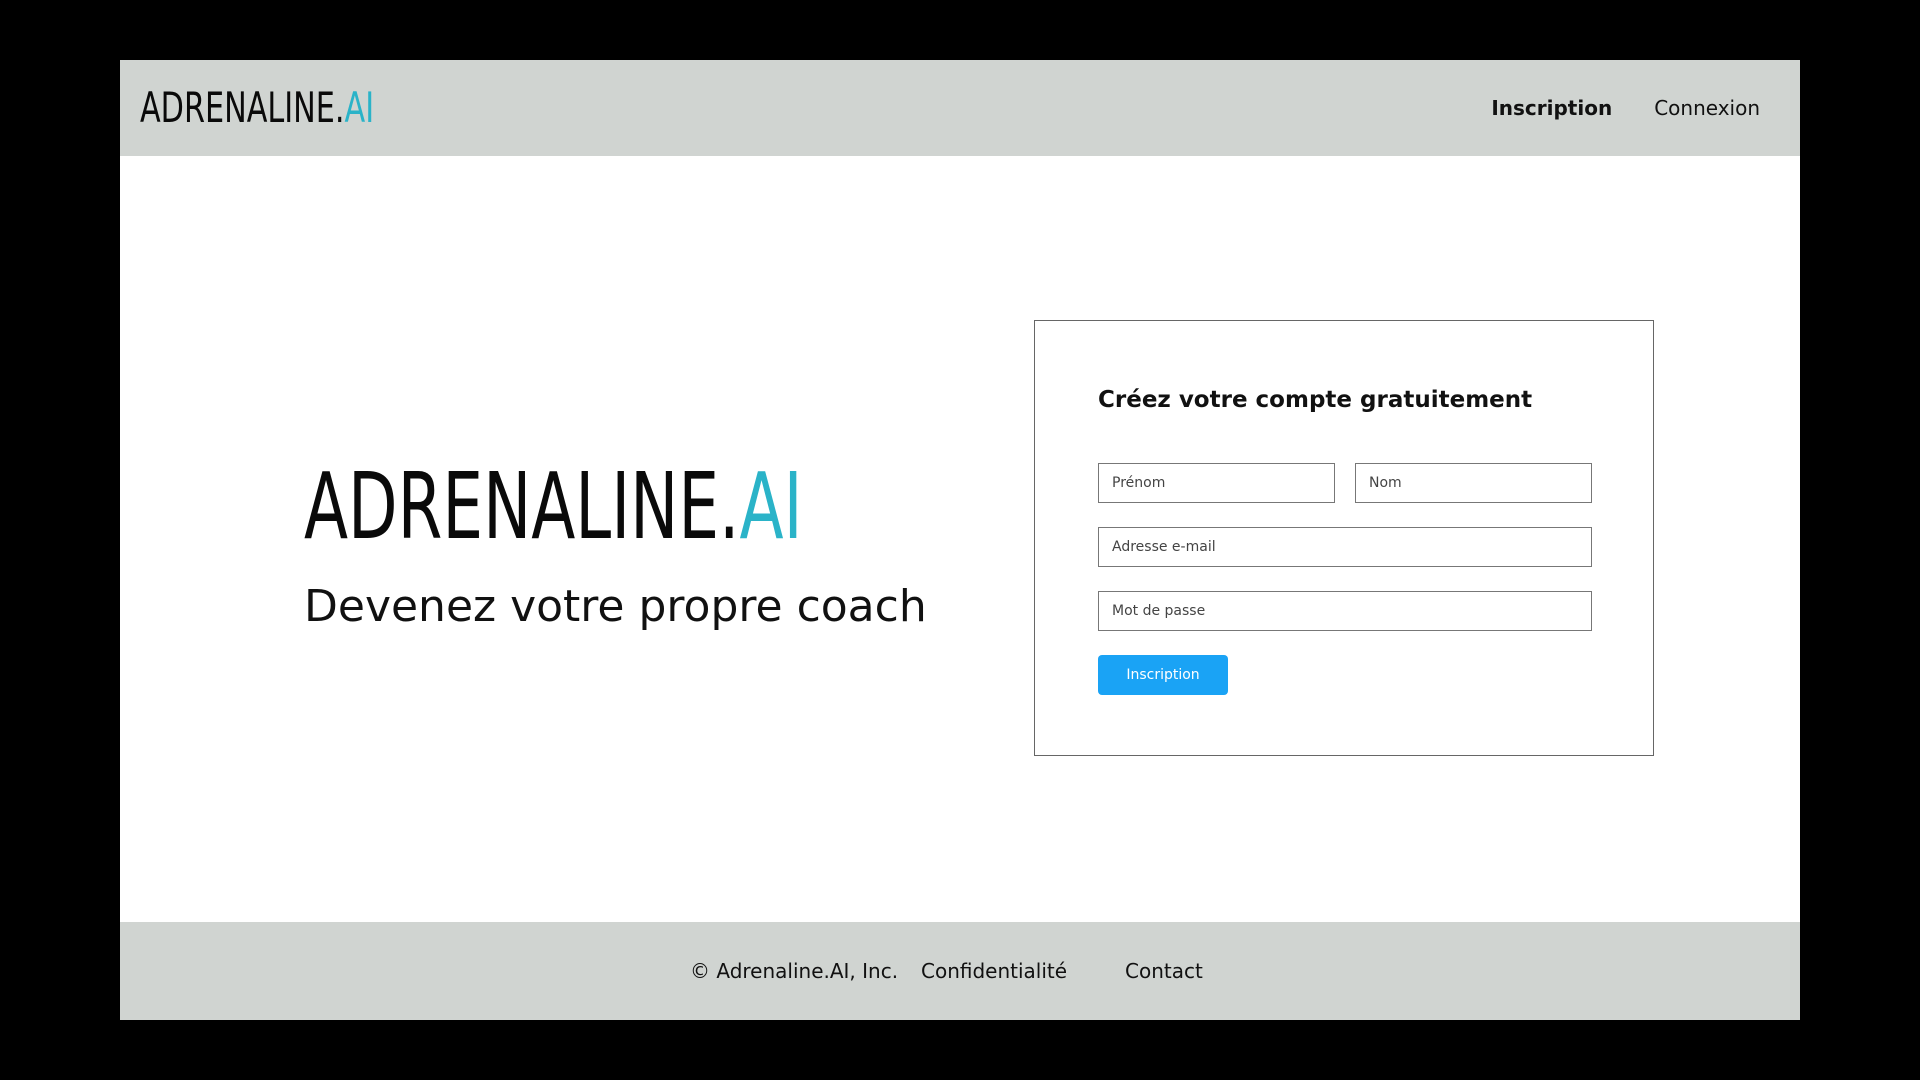 The height and width of the screenshot is (1080, 1920). What do you see at coordinates (359, 107) in the screenshot?
I see `logo-text-accent: AI` at bounding box center [359, 107].